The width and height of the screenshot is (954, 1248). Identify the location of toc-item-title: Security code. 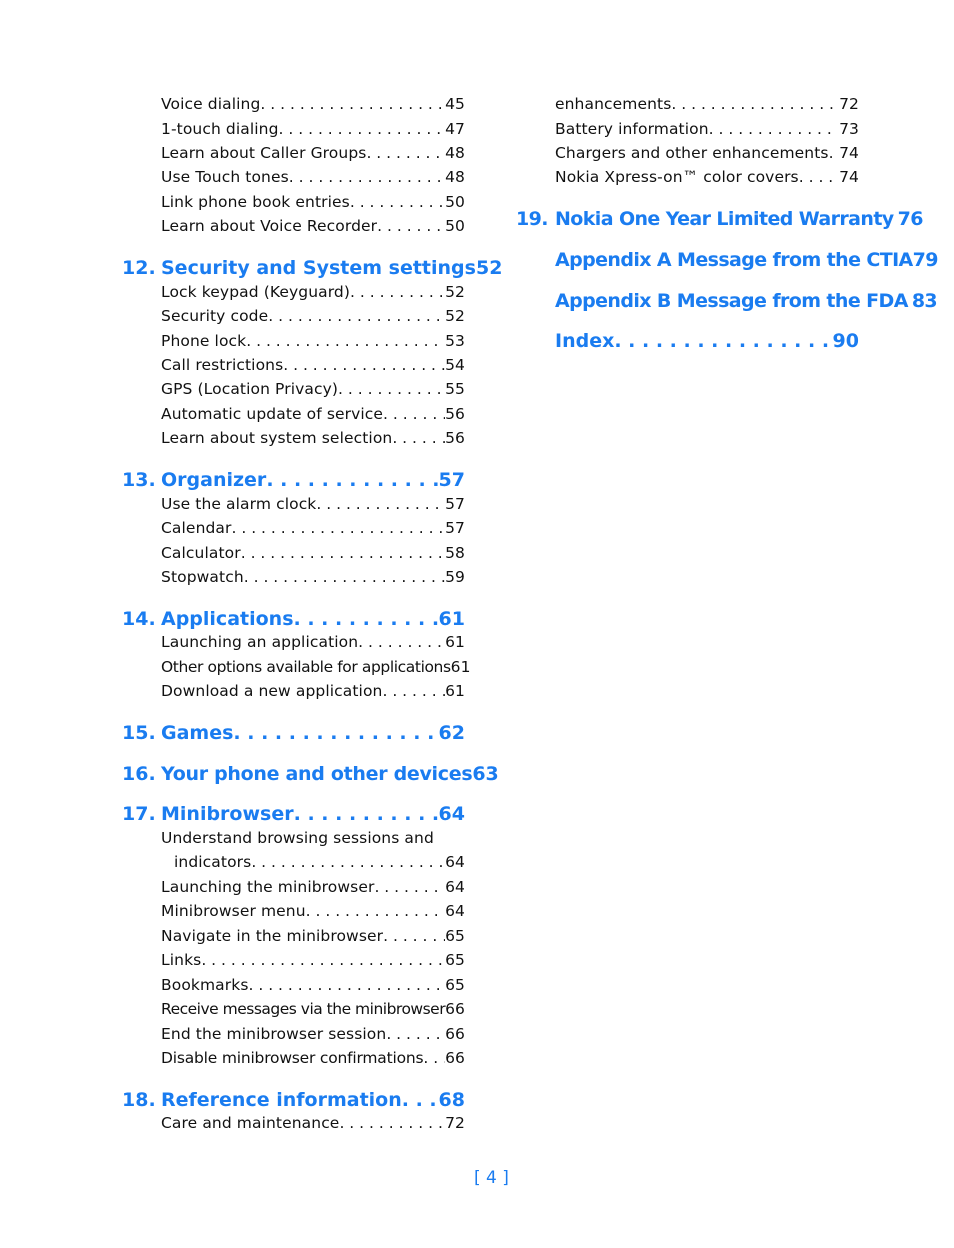
(215, 316).